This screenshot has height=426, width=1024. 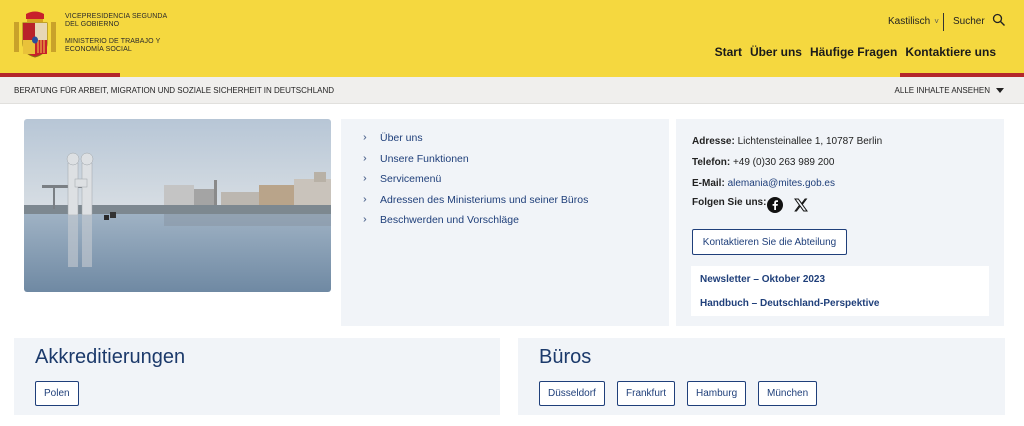 I want to click on email-label: E-Mail:, so click(x=708, y=183).